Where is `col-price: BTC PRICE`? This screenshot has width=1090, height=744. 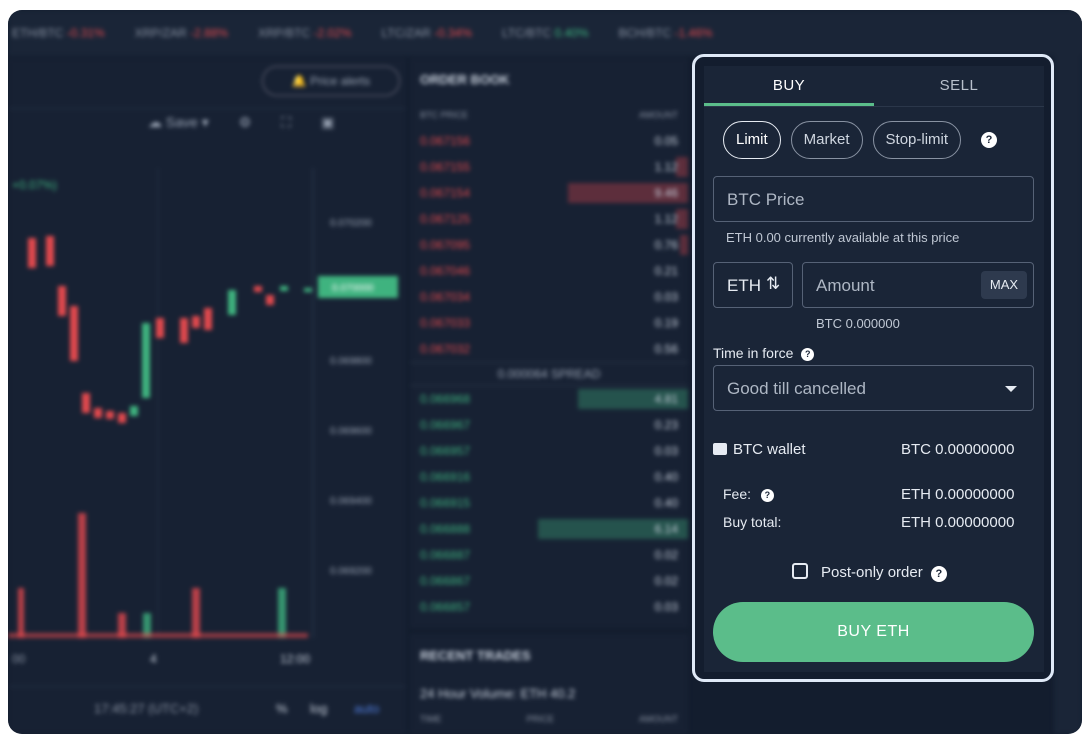
col-price: BTC PRICE is located at coordinates (444, 115).